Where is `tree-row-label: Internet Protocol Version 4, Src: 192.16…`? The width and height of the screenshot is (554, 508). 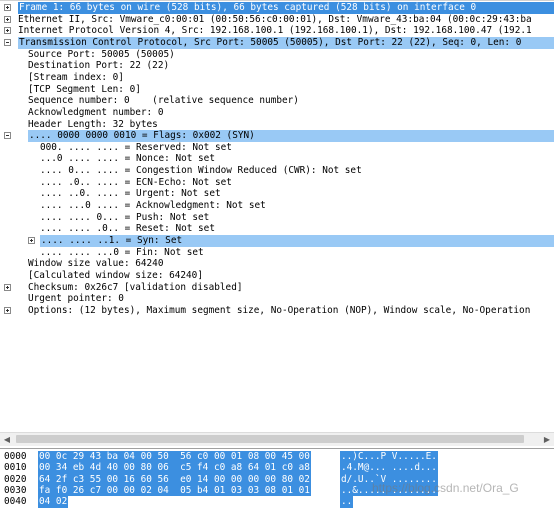
tree-row-label: Internet Protocol Version 4, Src: 192.16… is located at coordinates (275, 31).